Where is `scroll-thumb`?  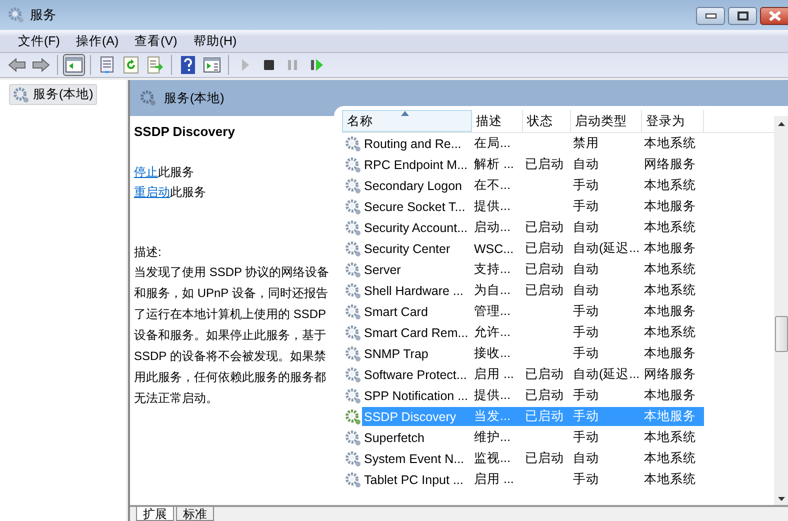 scroll-thumb is located at coordinates (781, 334).